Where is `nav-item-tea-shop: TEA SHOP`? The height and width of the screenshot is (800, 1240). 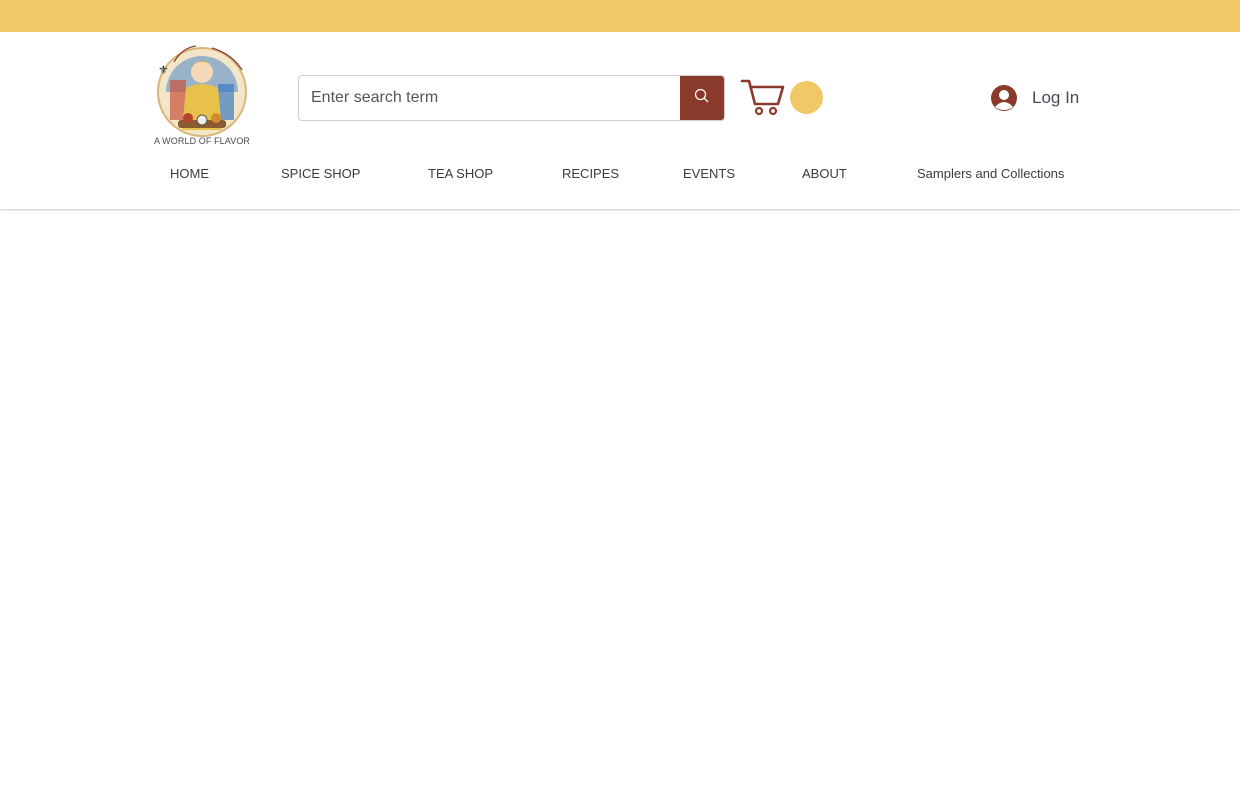
nav-item-tea-shop: TEA SHOP is located at coordinates (460, 173).